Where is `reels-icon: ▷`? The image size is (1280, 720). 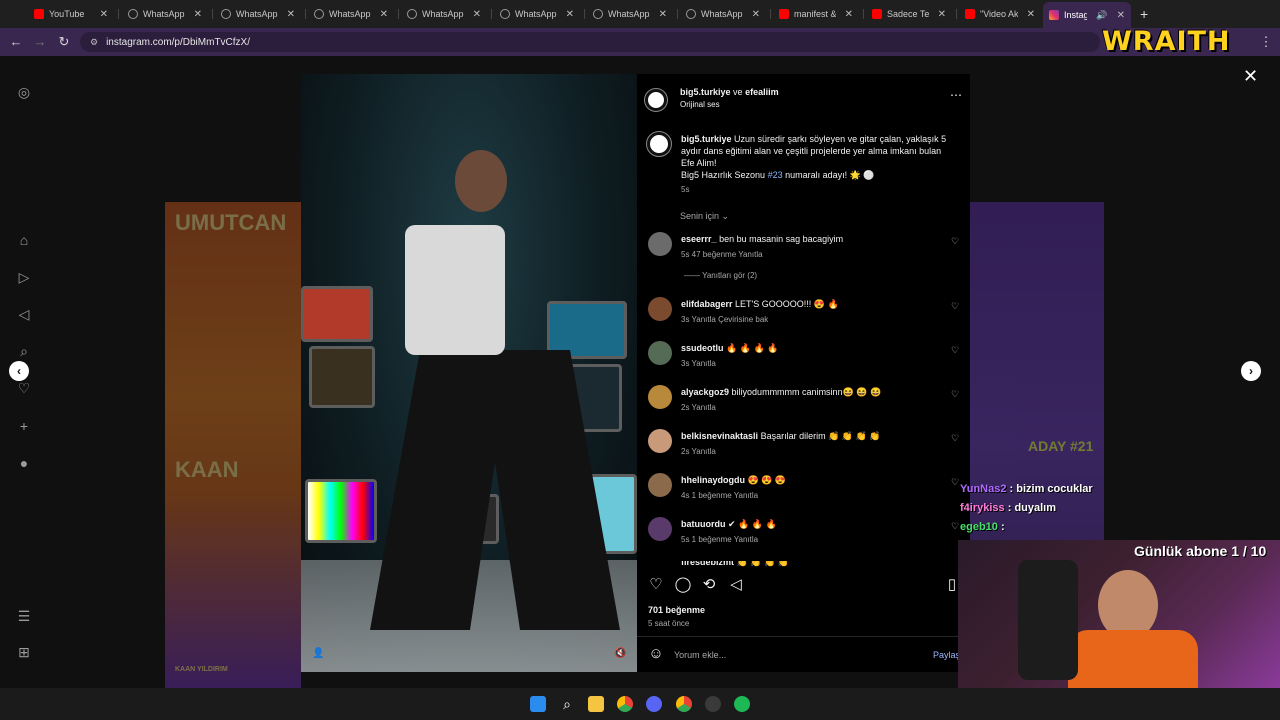 reels-icon: ▷ is located at coordinates (24, 277).